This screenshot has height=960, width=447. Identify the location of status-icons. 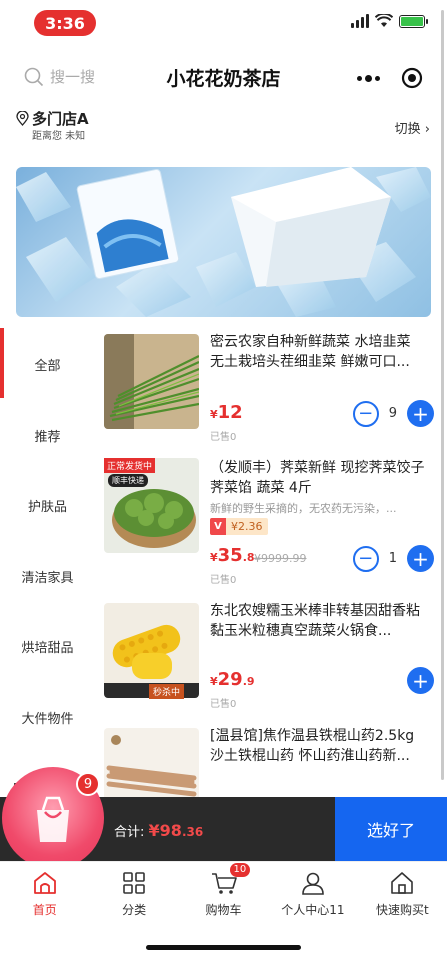
(389, 21).